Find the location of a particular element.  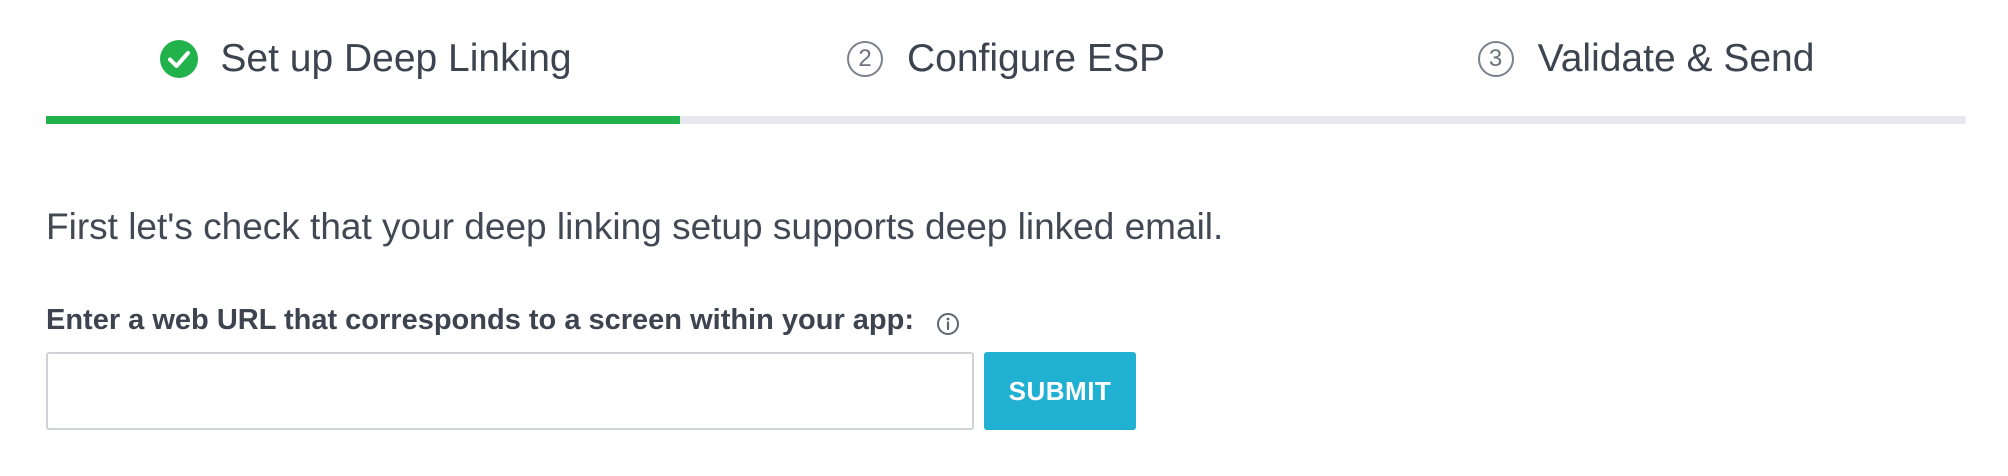

step-label: Validate & Send is located at coordinates (1676, 58).